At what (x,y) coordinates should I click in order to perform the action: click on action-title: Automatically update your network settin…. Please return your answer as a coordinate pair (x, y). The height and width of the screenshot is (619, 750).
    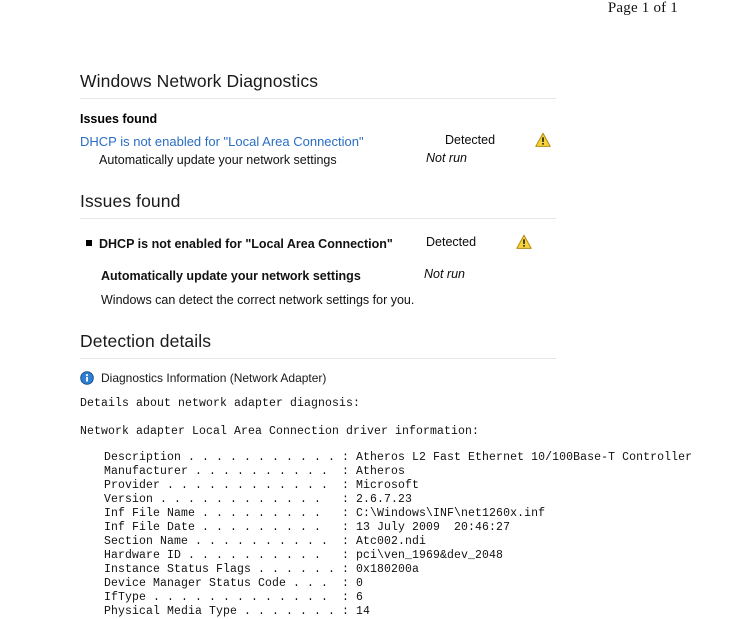
    Looking at the image, I should click on (231, 276).